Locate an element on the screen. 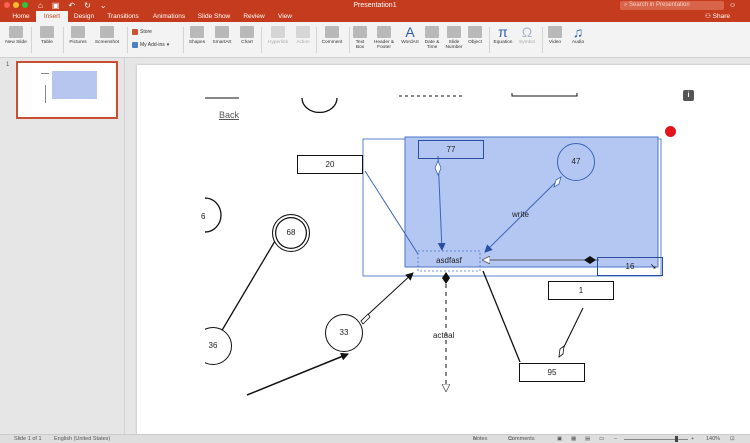 This screenshot has height=443, width=750. store-button: Store is located at coordinates (142, 32).